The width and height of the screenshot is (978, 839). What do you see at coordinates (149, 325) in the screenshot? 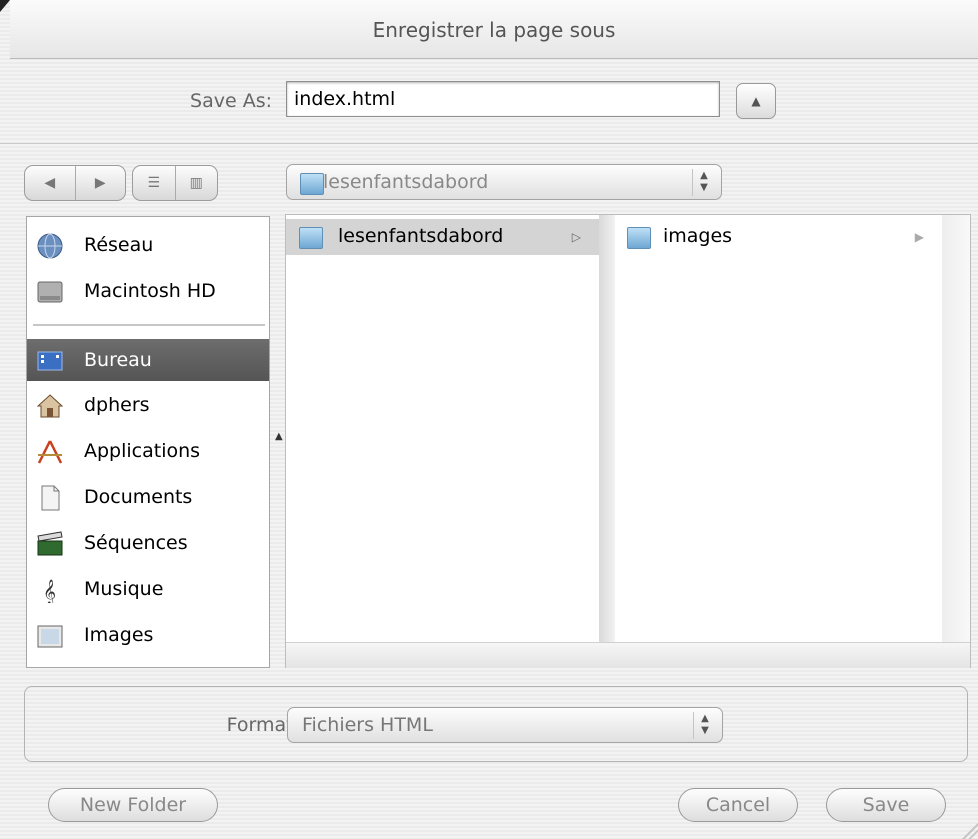
I see `sidebar-divider` at bounding box center [149, 325].